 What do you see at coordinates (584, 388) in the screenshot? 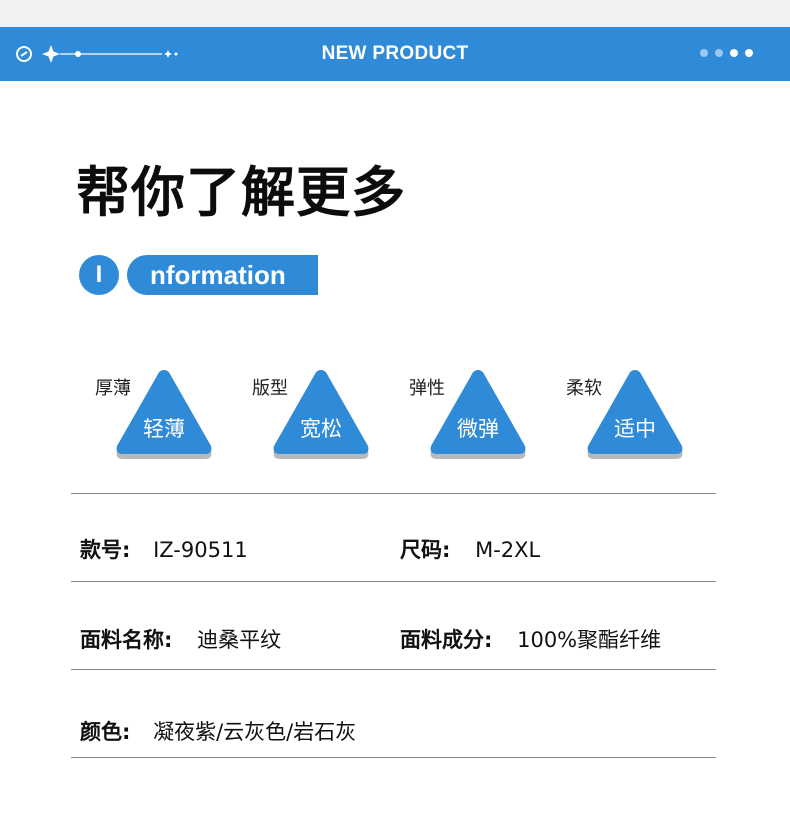
I see `attribute-label: 柔软` at bounding box center [584, 388].